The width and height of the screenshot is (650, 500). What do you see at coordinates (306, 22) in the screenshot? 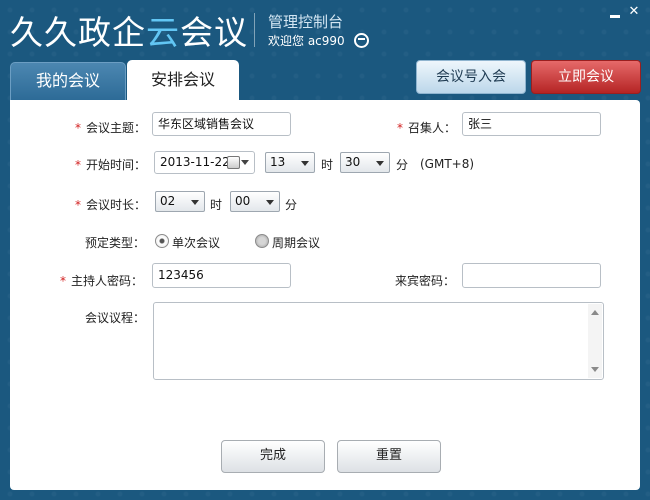
I see `console-title: 管理控制台` at bounding box center [306, 22].